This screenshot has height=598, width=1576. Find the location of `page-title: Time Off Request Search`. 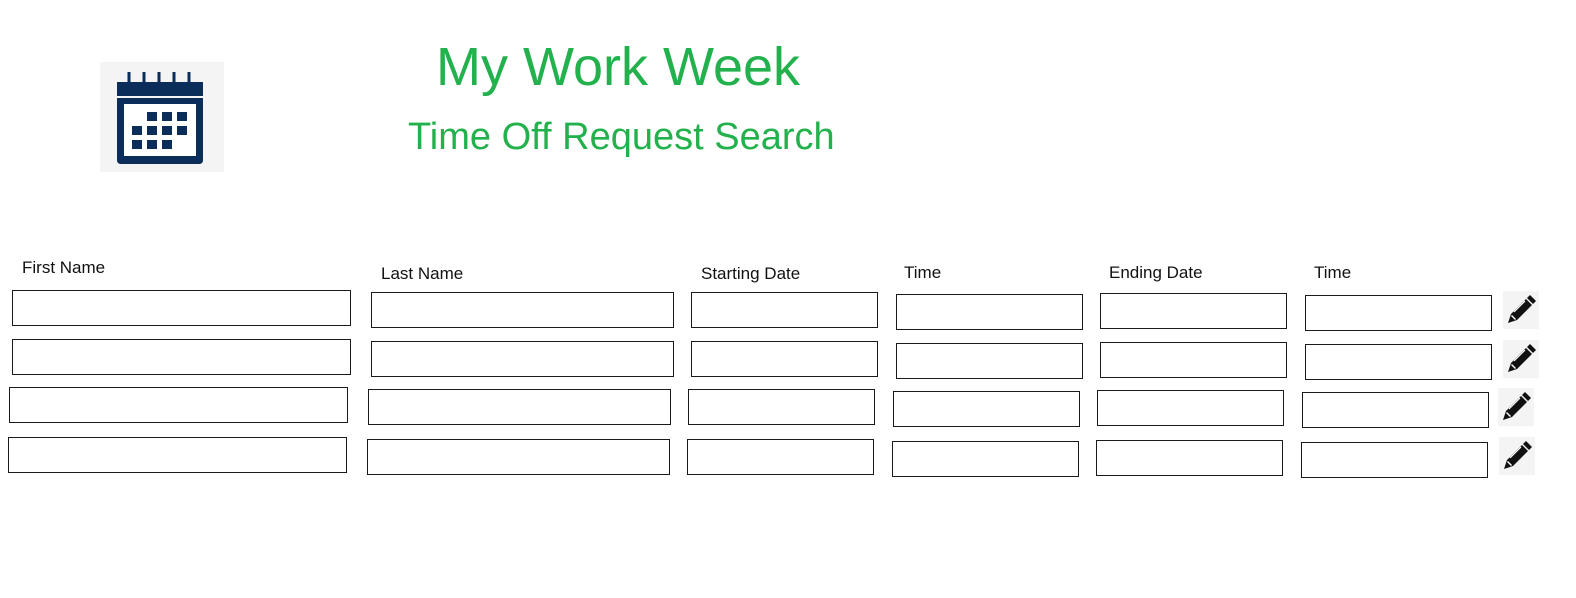

page-title: Time Off Request Search is located at coordinates (621, 137).